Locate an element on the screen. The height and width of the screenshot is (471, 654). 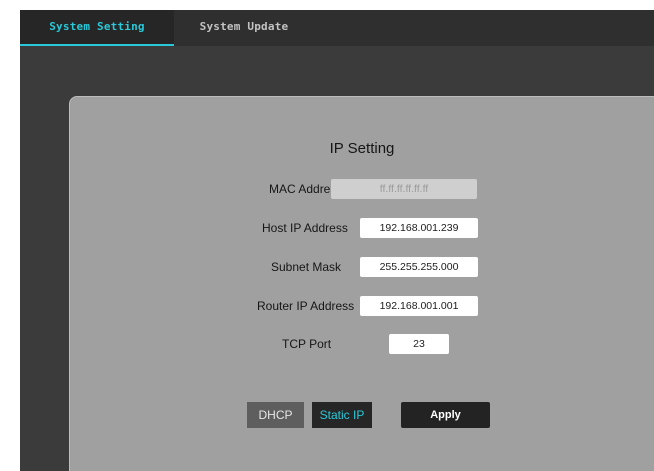
router-ip-label: Router IP Address is located at coordinates (306, 306).